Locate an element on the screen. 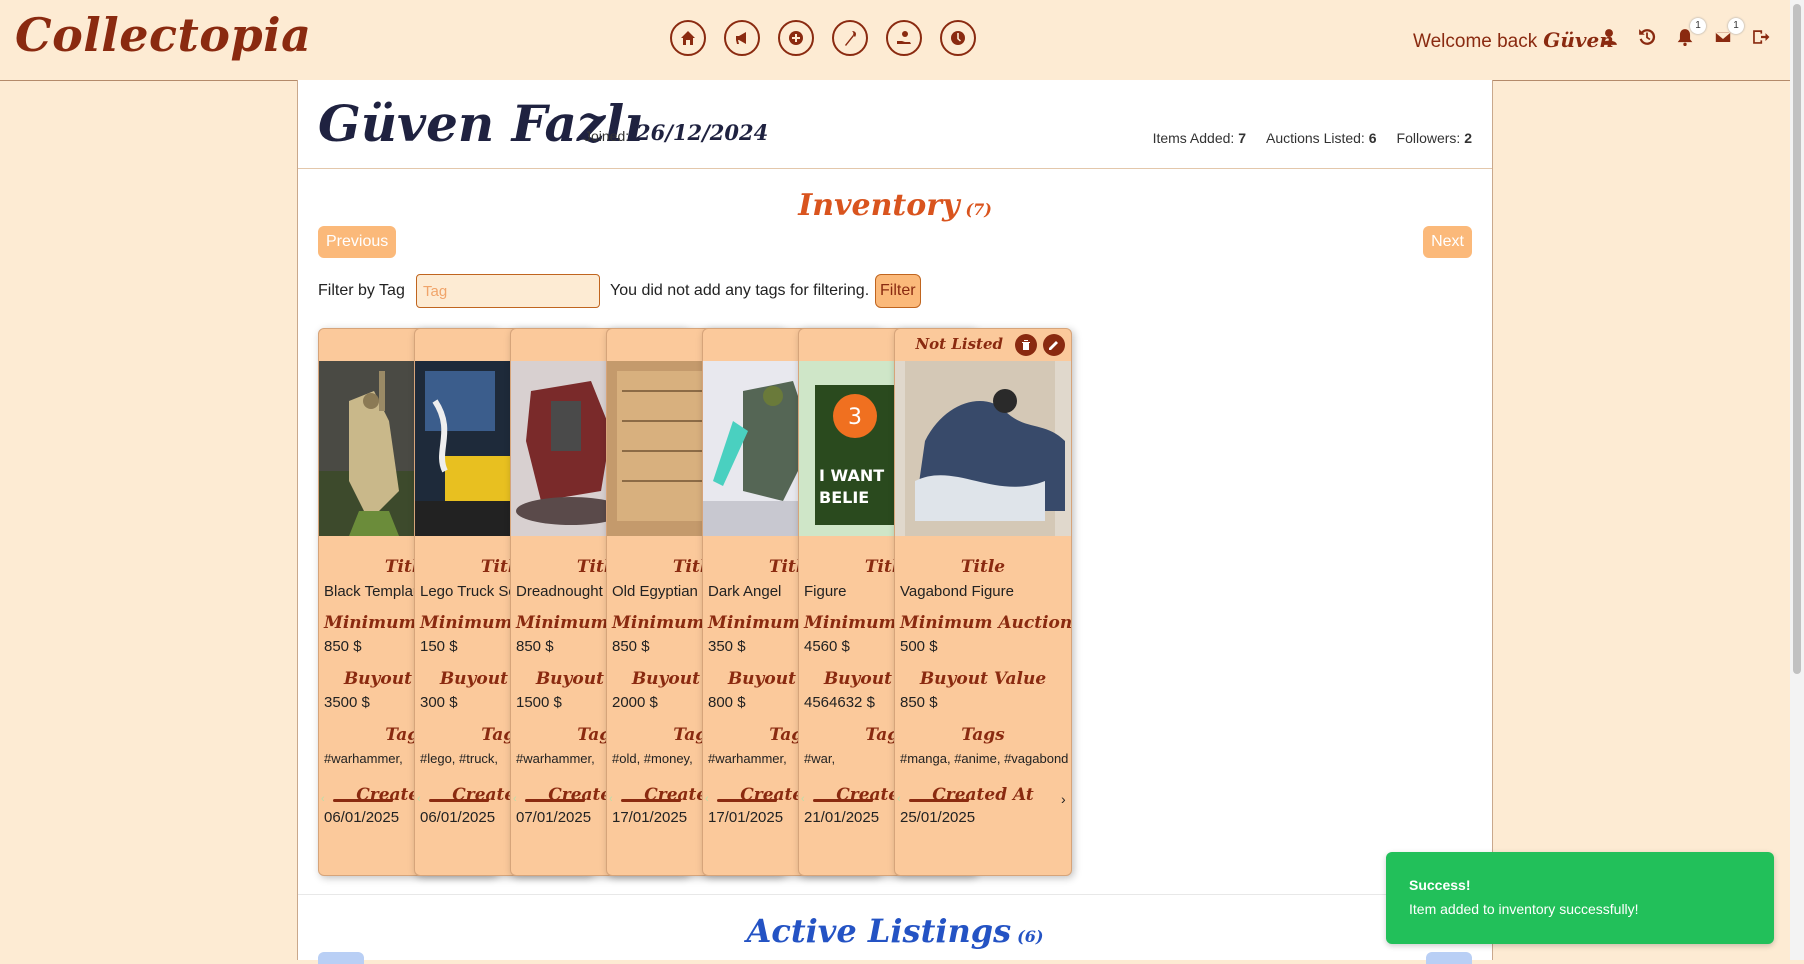  item-title: Lego Truck Set is located at coordinates (470, 591).